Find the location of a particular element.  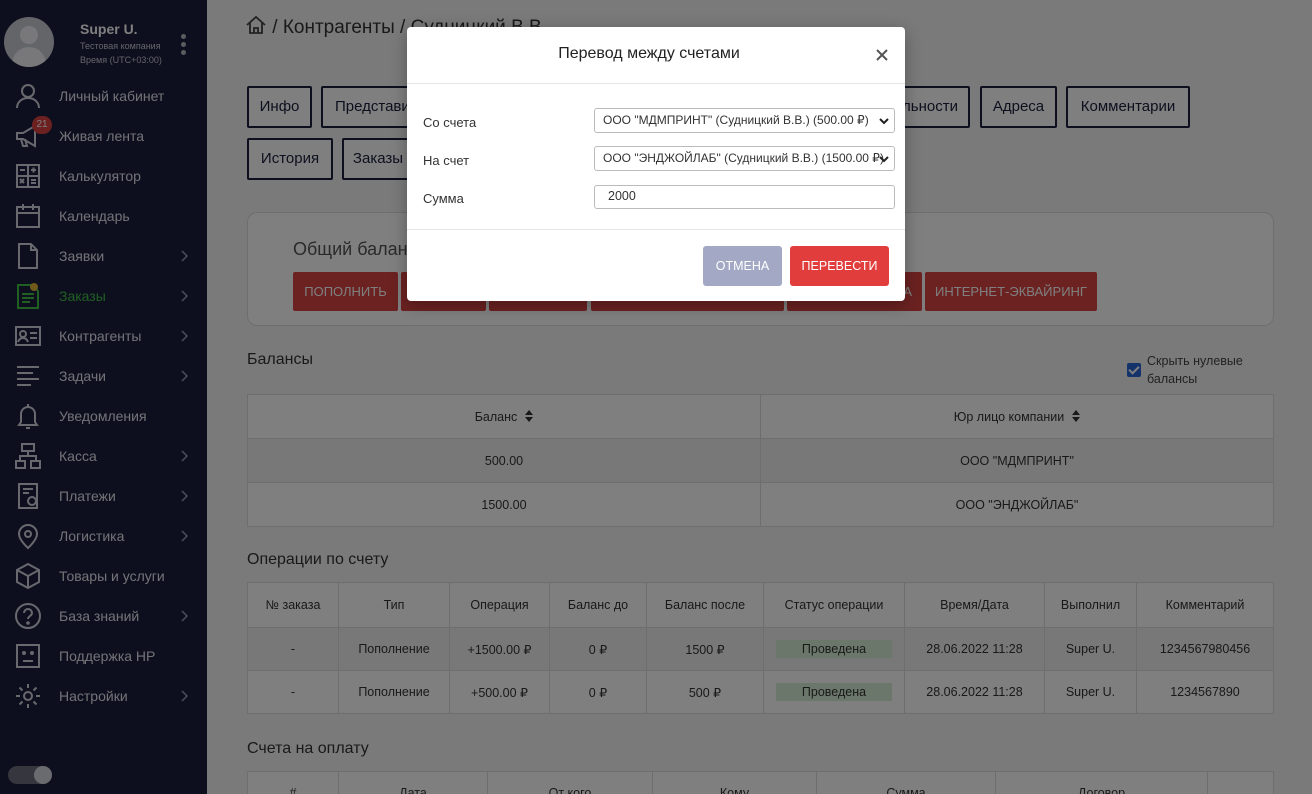

to-account-label: На счет is located at coordinates (446, 160).